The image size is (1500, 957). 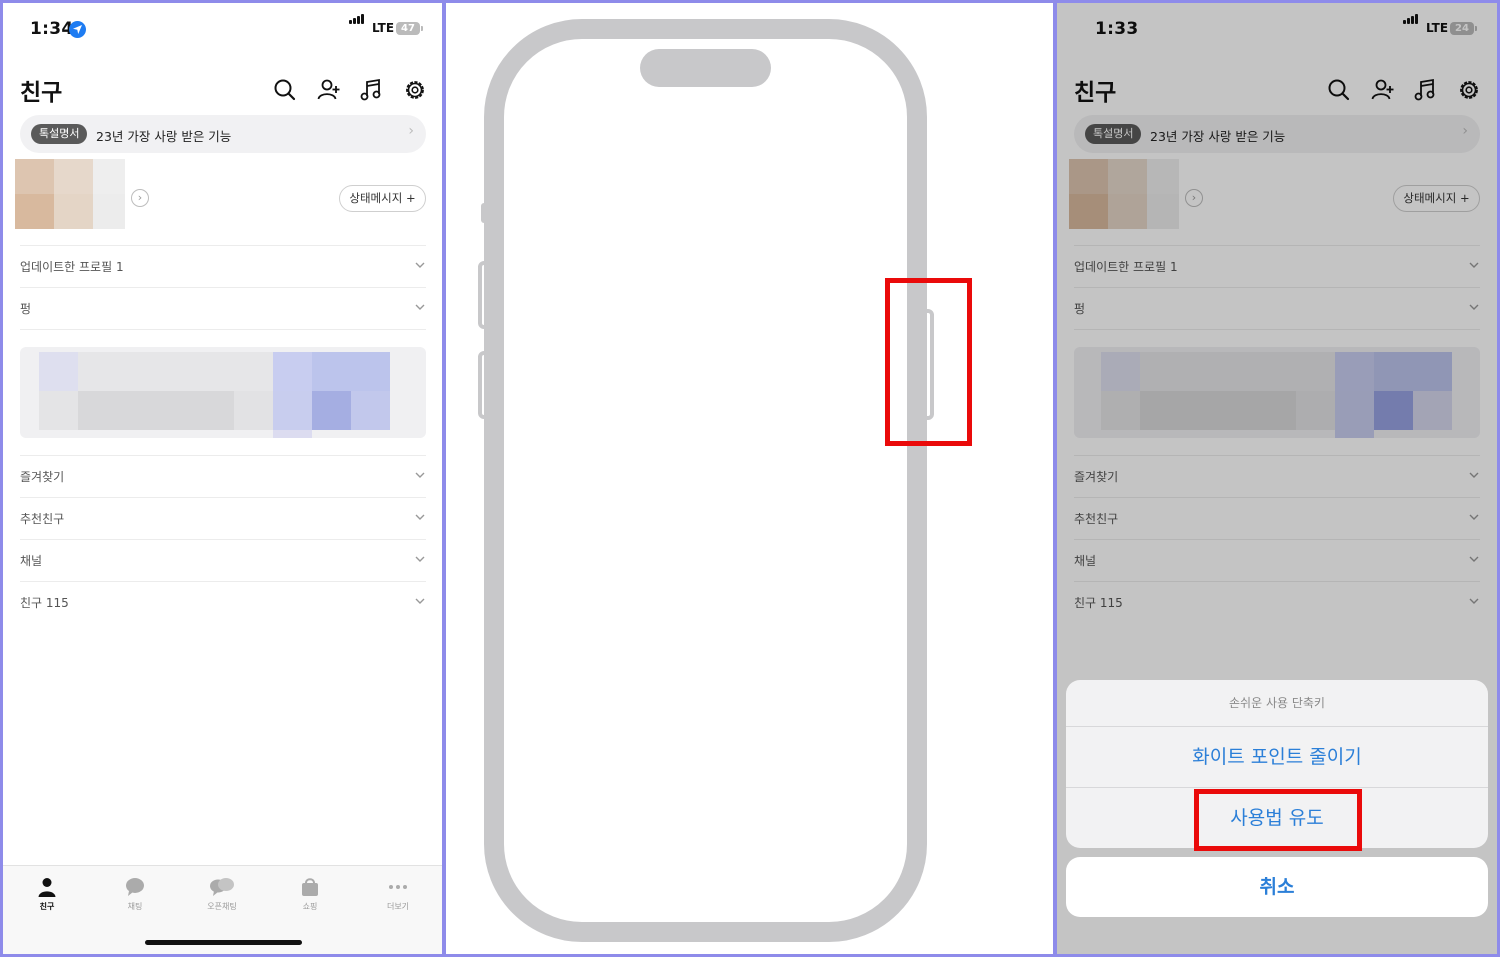 I want to click on shopping-bag-icon, so click(x=310, y=887).